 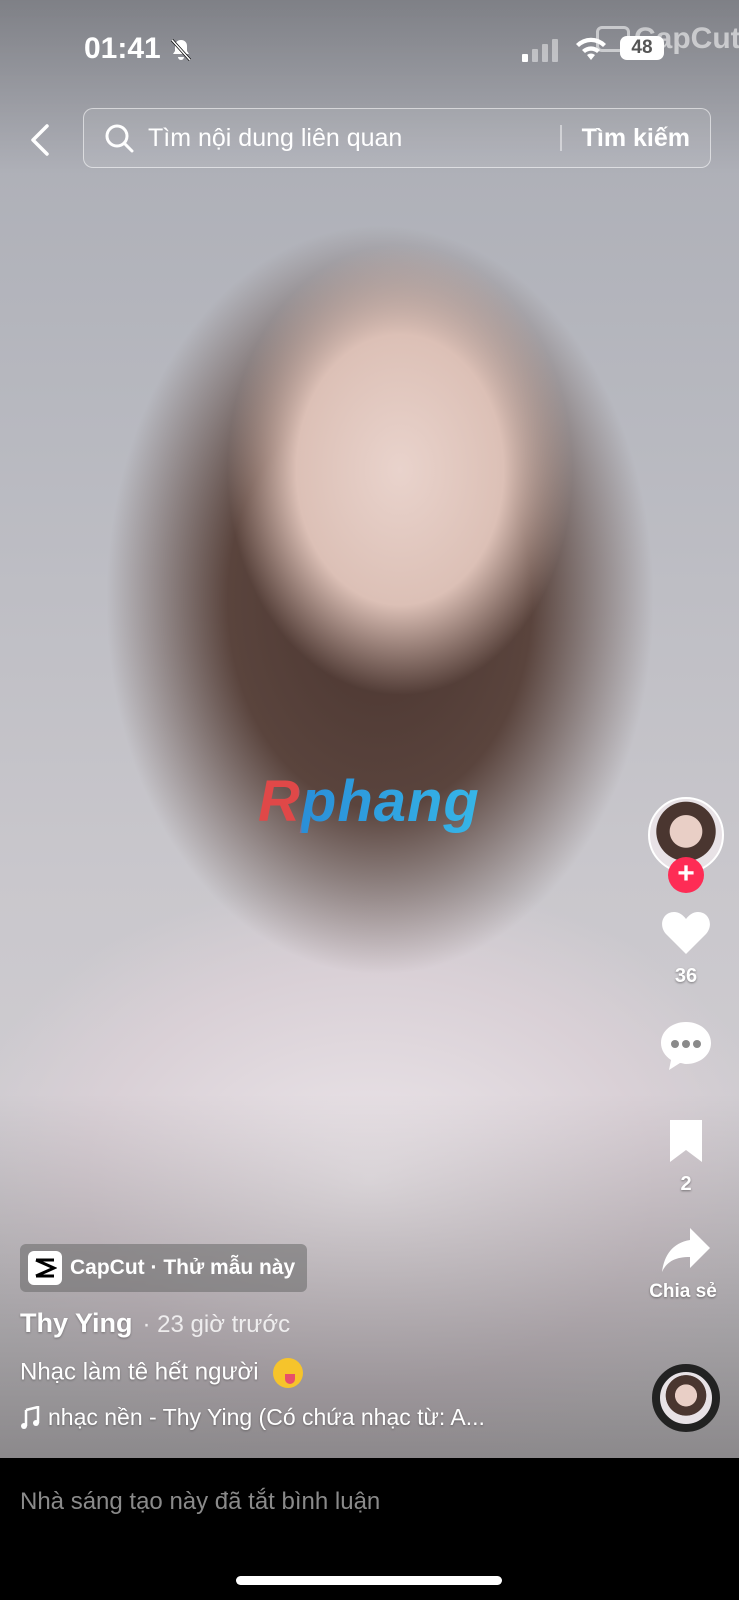 I want to click on search-bar: Tìm nội dung liên quan Tìm kiếm, so click(x=397, y=138).